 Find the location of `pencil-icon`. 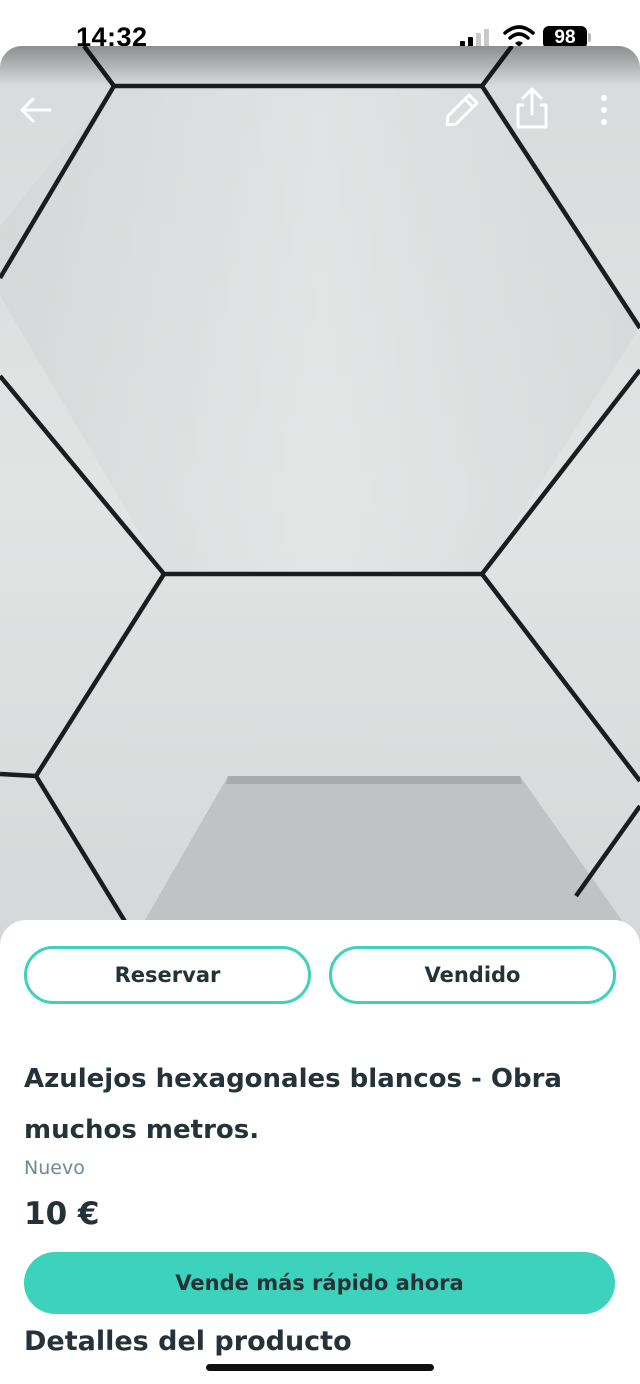

pencil-icon is located at coordinates (462, 110).